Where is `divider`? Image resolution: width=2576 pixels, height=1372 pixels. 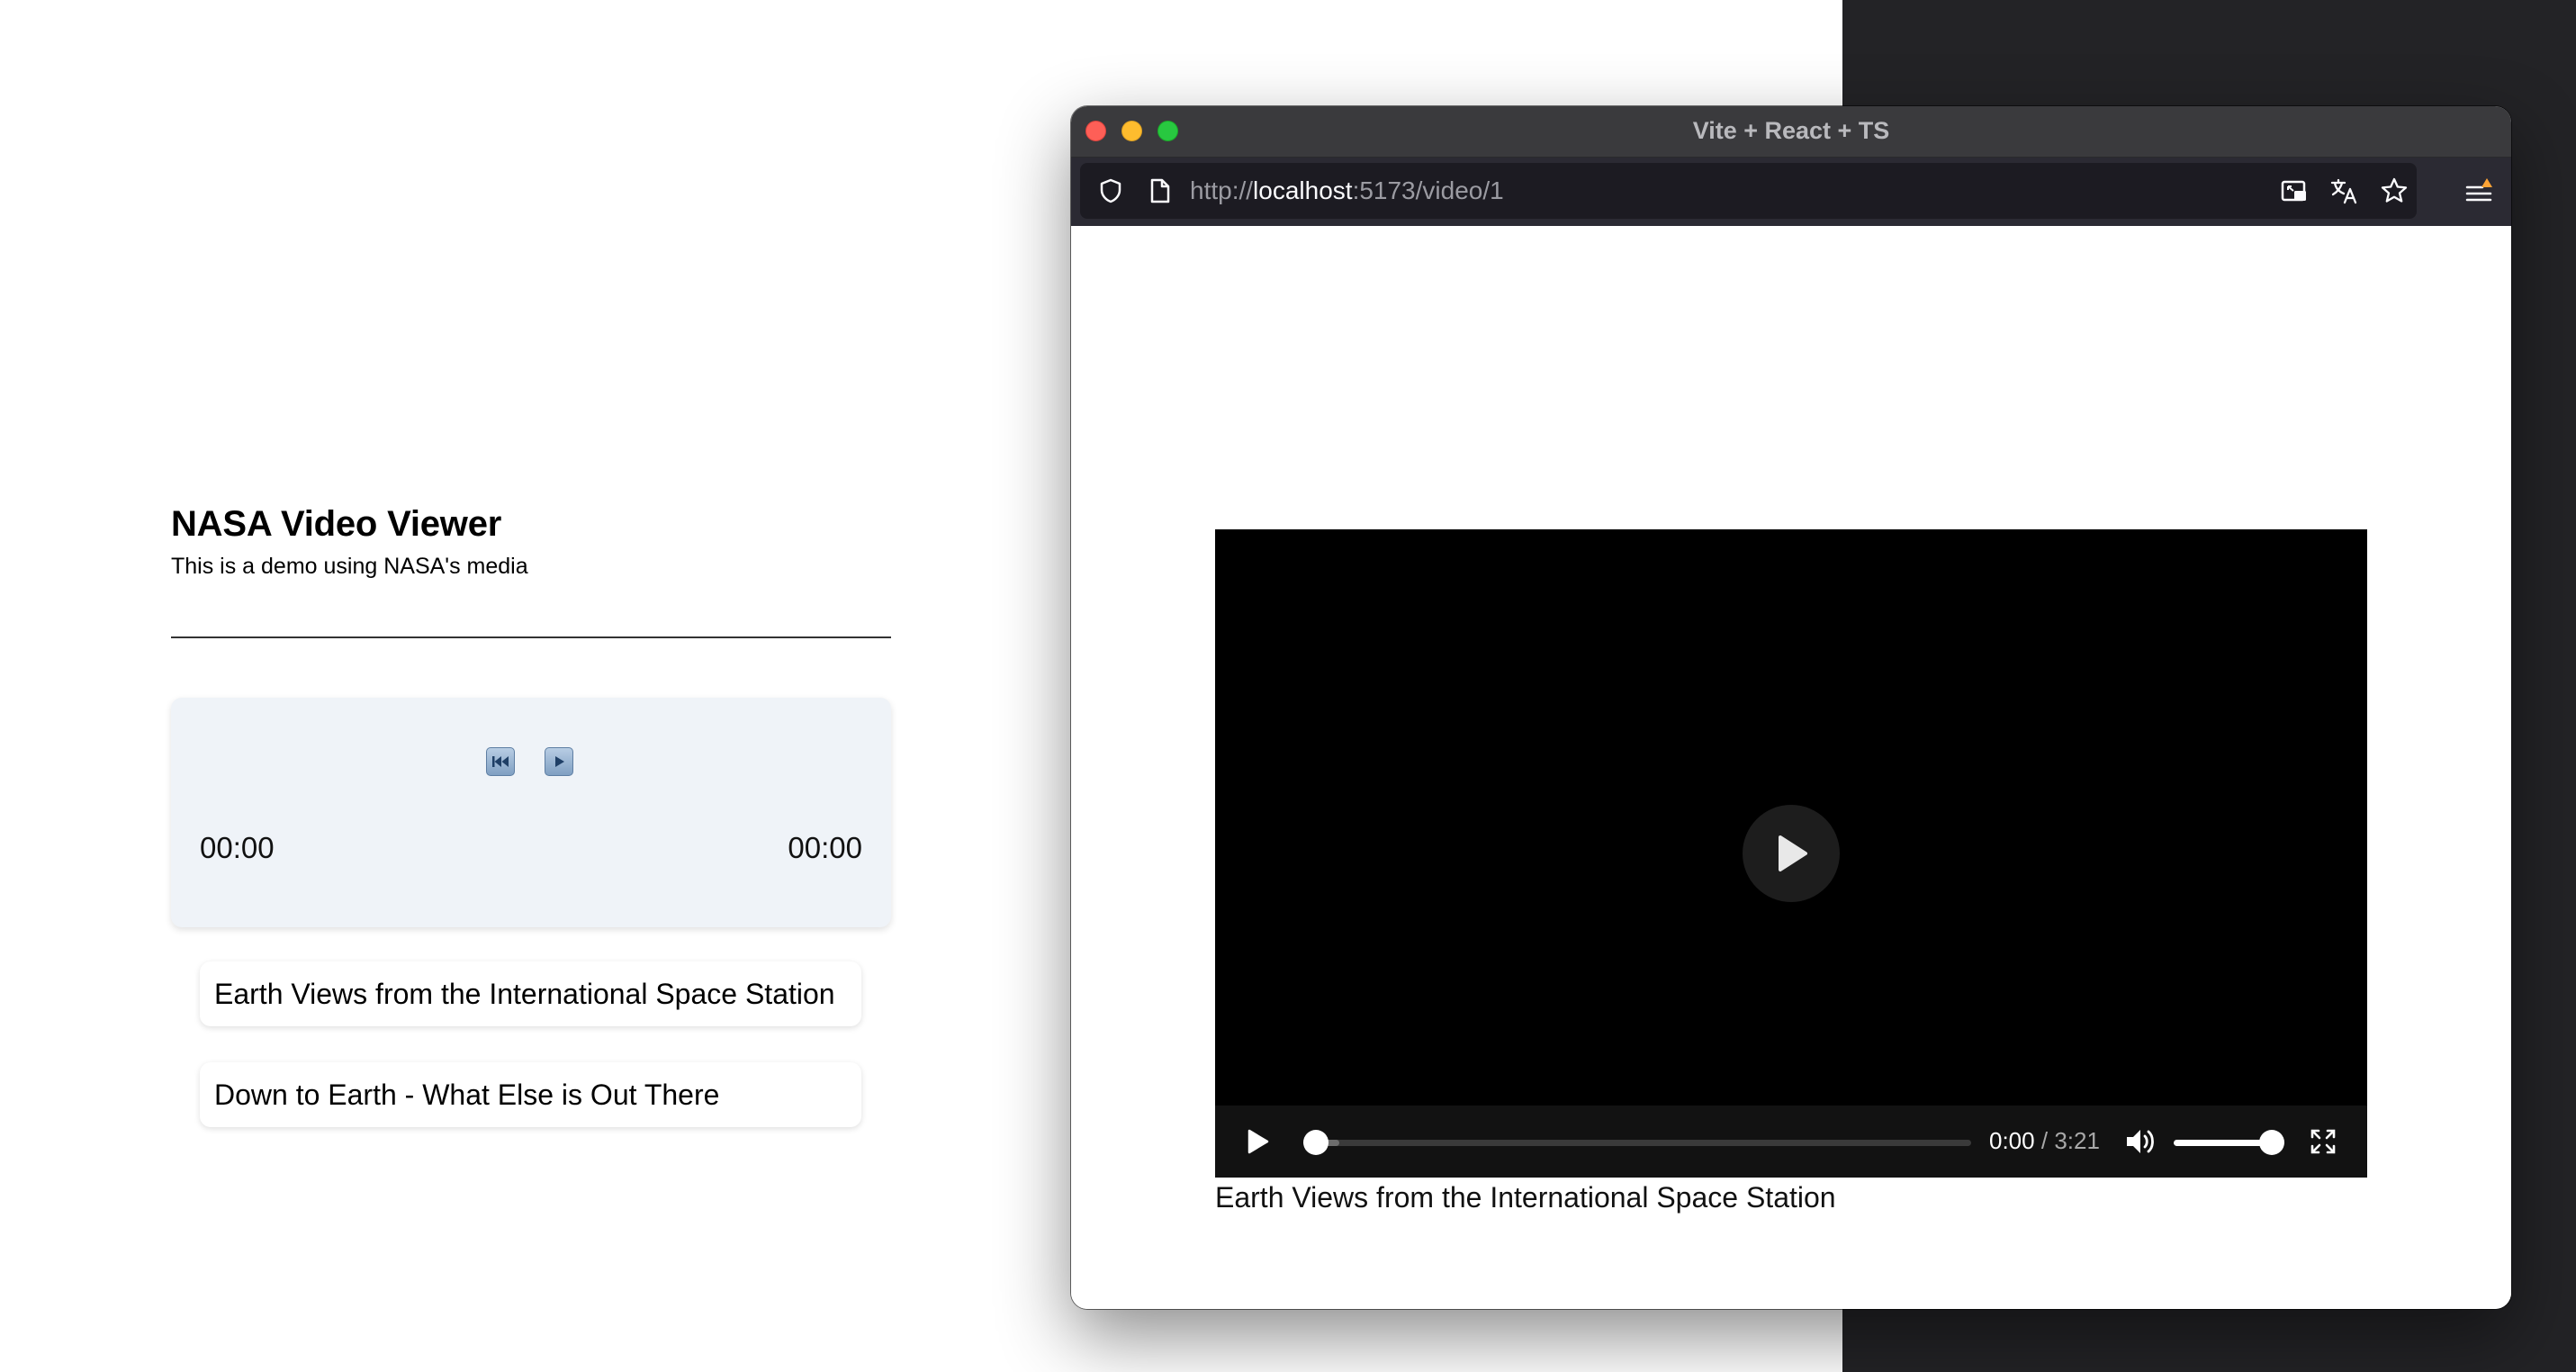 divider is located at coordinates (531, 637).